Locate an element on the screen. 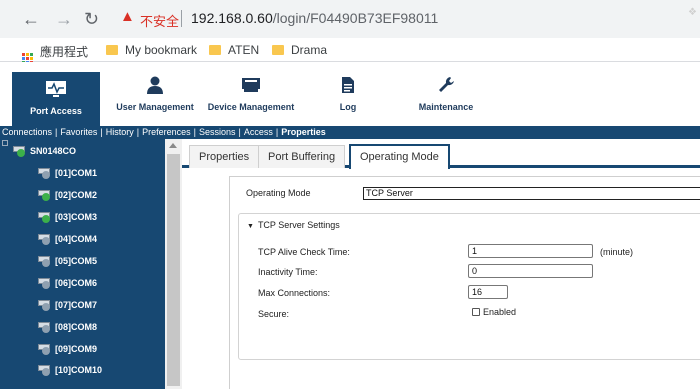 The height and width of the screenshot is (389, 700). tree-item-label: [04]COM4 is located at coordinates (76, 239).